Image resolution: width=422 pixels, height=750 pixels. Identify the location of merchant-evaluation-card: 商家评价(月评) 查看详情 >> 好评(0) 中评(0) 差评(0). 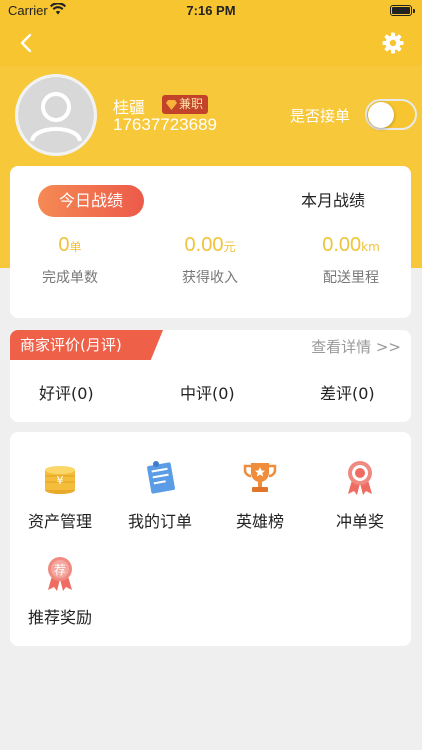
(210, 376).